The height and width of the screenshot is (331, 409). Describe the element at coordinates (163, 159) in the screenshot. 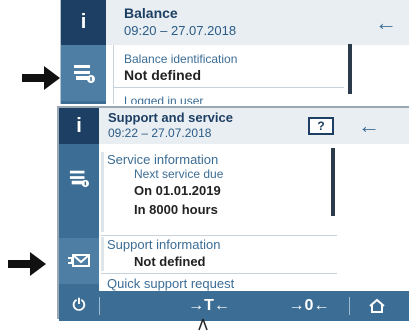

I see `service-information-heading: Service information` at that location.